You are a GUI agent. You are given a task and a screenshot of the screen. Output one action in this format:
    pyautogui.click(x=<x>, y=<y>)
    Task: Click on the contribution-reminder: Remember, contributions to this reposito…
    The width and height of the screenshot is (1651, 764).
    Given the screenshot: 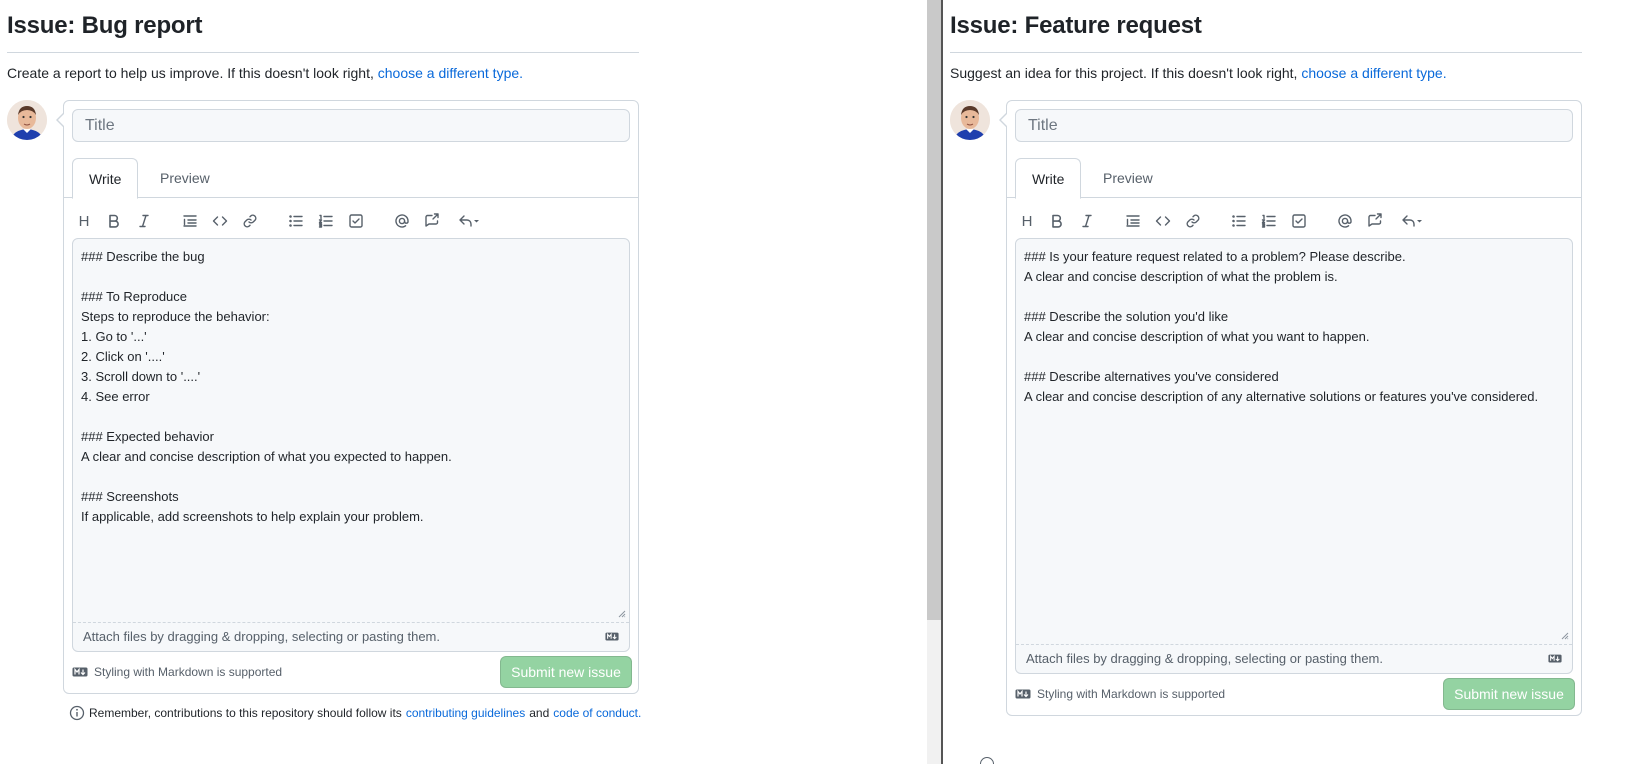 What is the action you would take?
    pyautogui.click(x=355, y=713)
    